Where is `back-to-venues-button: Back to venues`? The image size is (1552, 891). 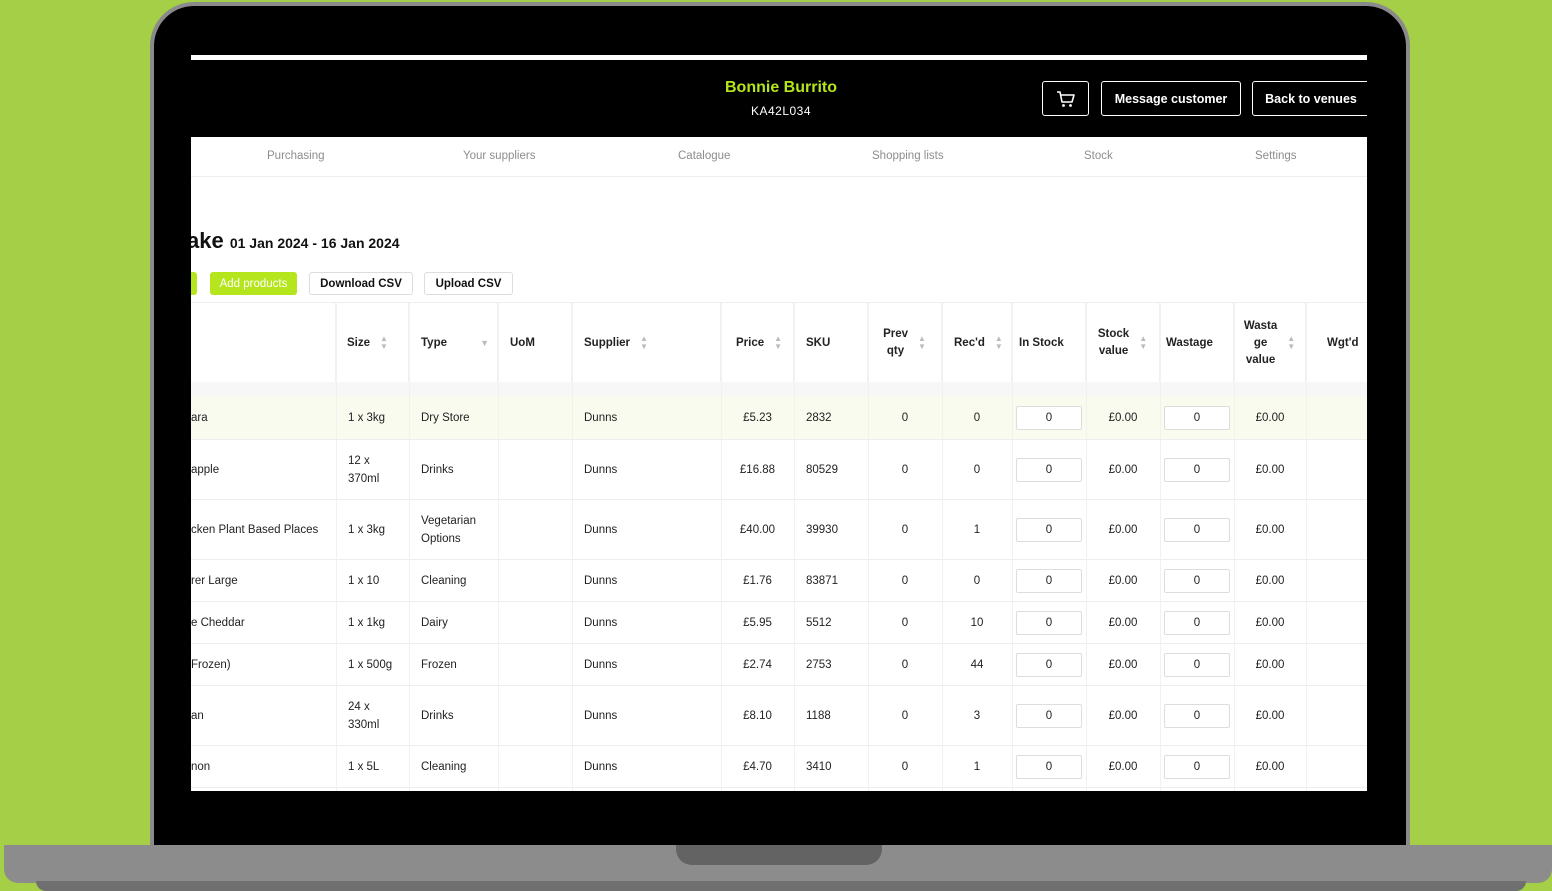 back-to-venues-button: Back to venues is located at coordinates (1309, 98).